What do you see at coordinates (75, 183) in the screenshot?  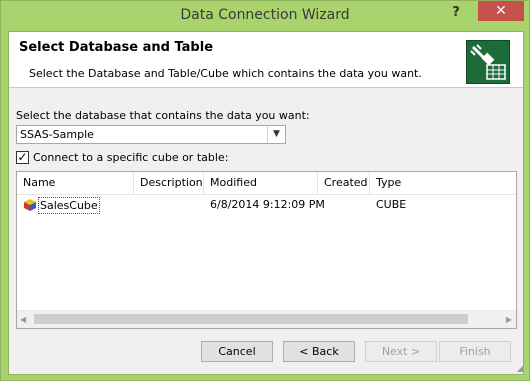 I see `column-header-name: Name` at bounding box center [75, 183].